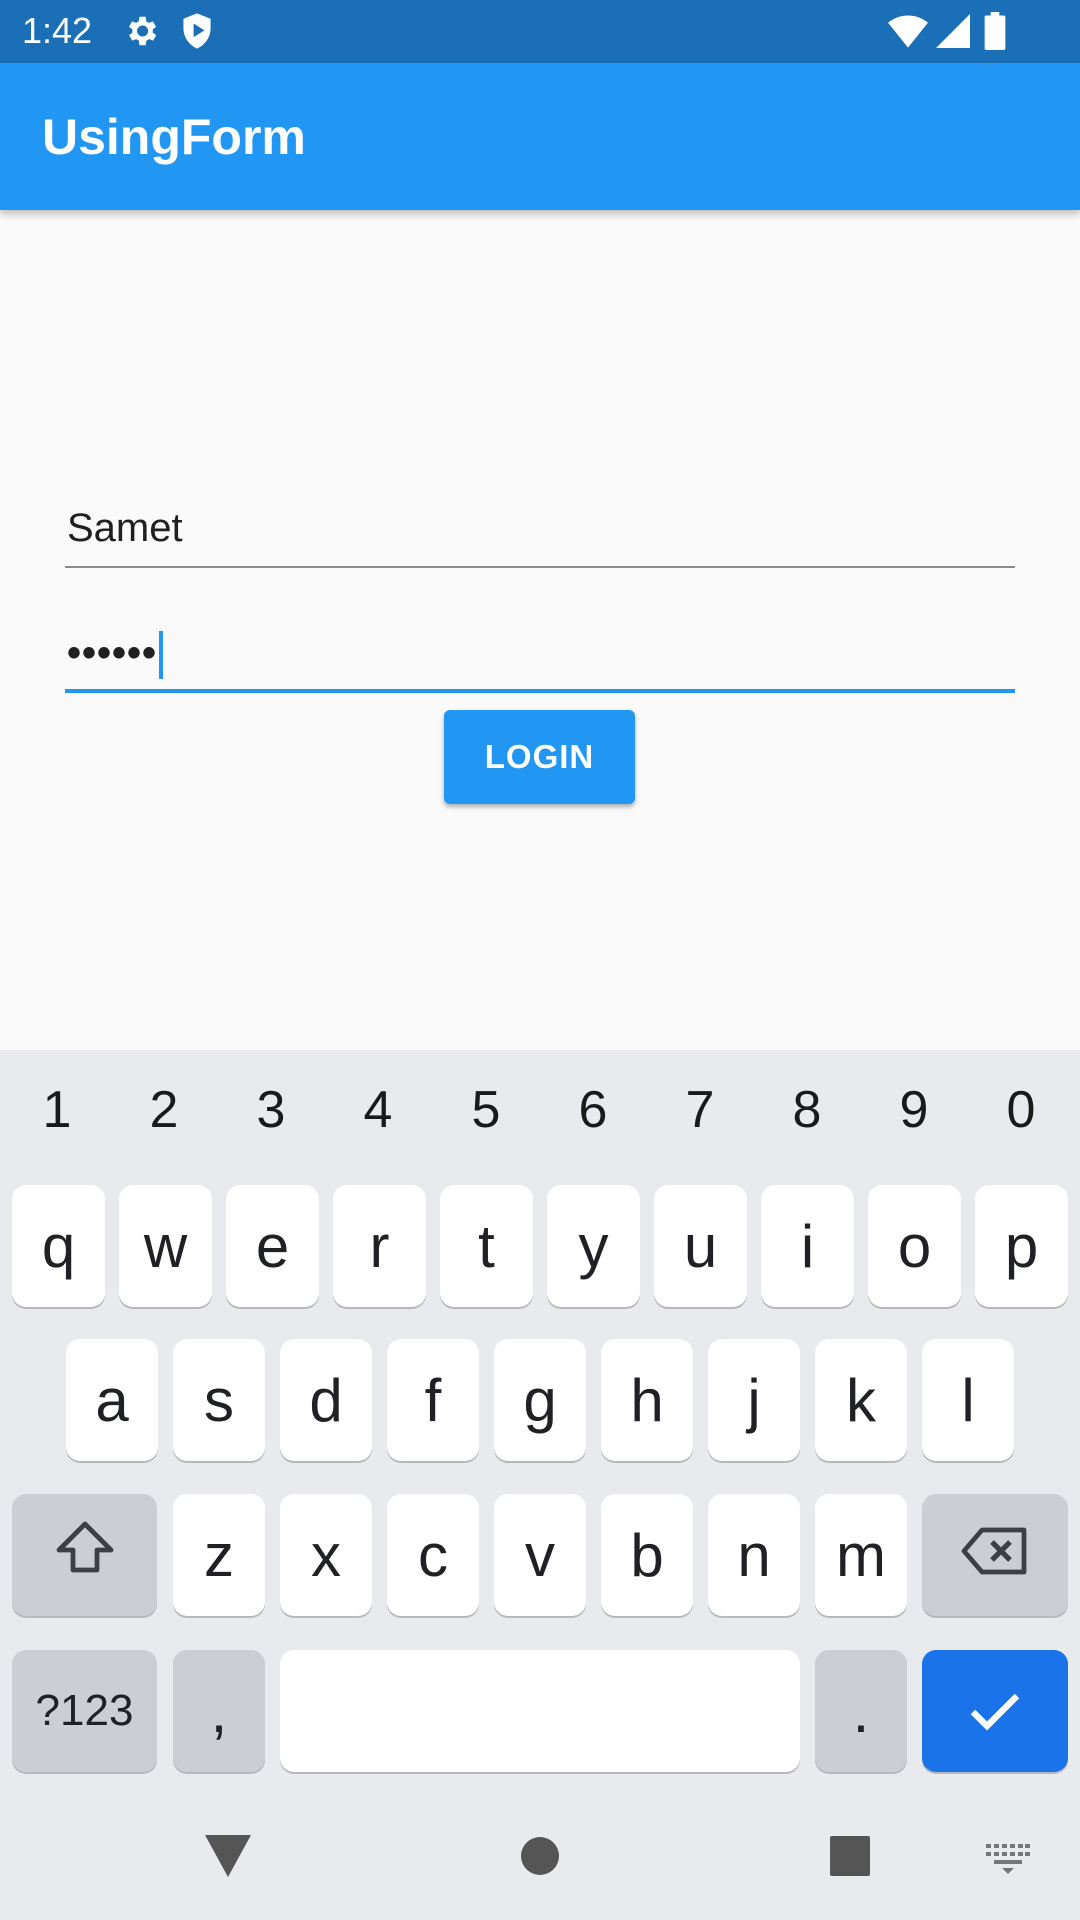 This screenshot has width=1080, height=1920. I want to click on key-r: r, so click(379, 1246).